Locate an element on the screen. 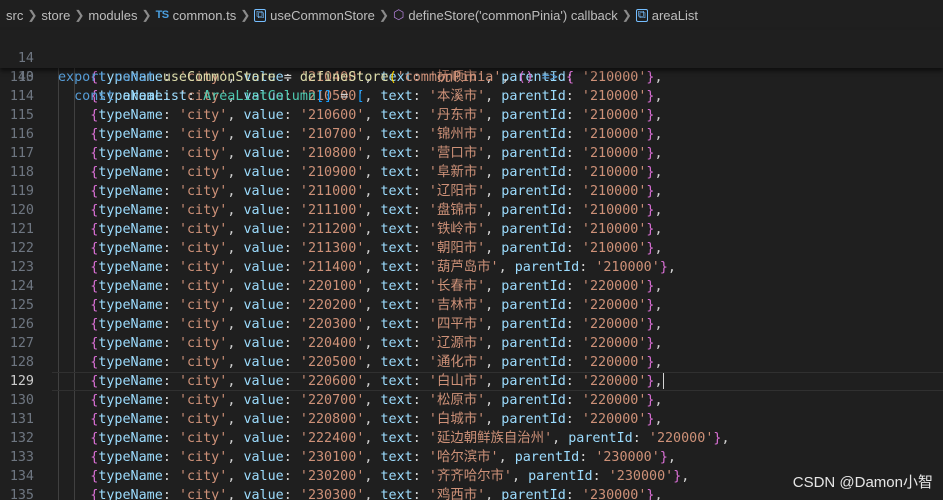  line-number: 40 is located at coordinates (25, 77).